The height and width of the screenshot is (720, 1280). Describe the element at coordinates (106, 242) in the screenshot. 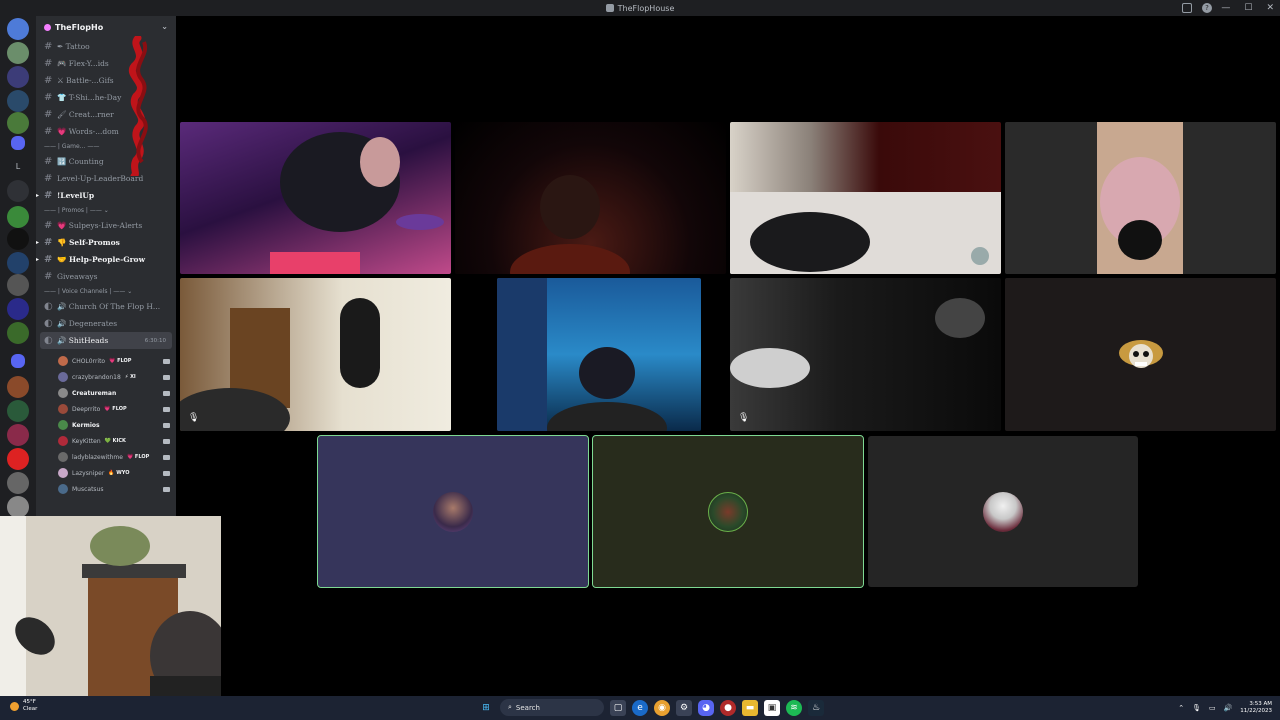

I see `text-channel: ▸ # 👎 Self-Promos` at that location.